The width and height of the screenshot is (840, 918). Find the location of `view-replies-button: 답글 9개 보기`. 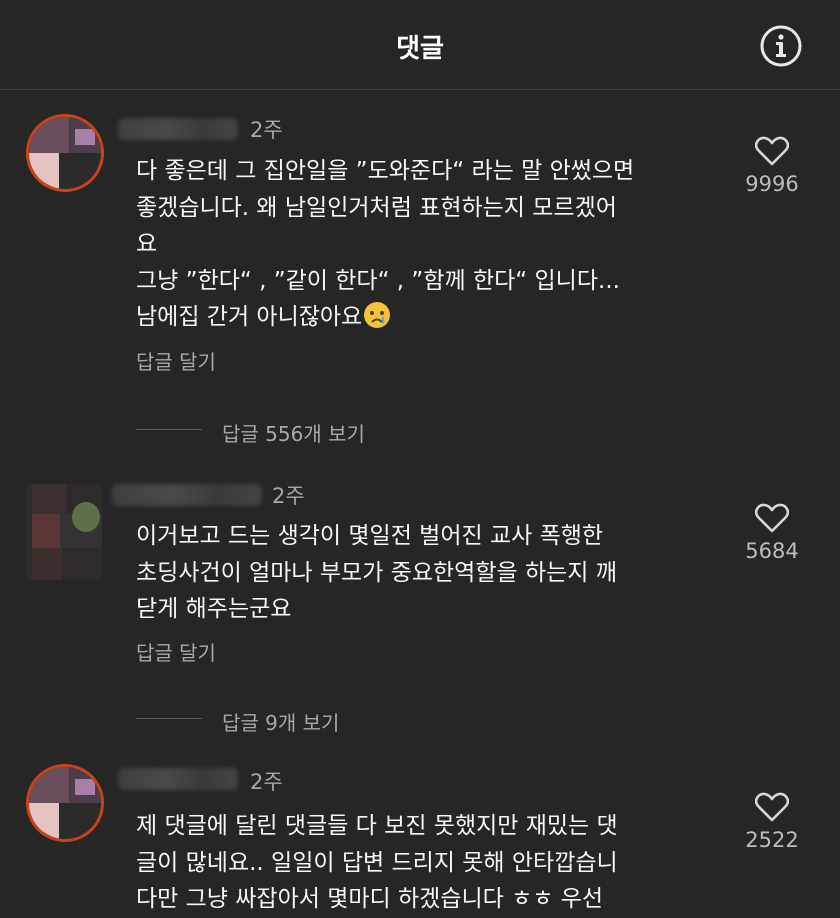

view-replies-button: 답글 9개 보기 is located at coordinates (296, 721).